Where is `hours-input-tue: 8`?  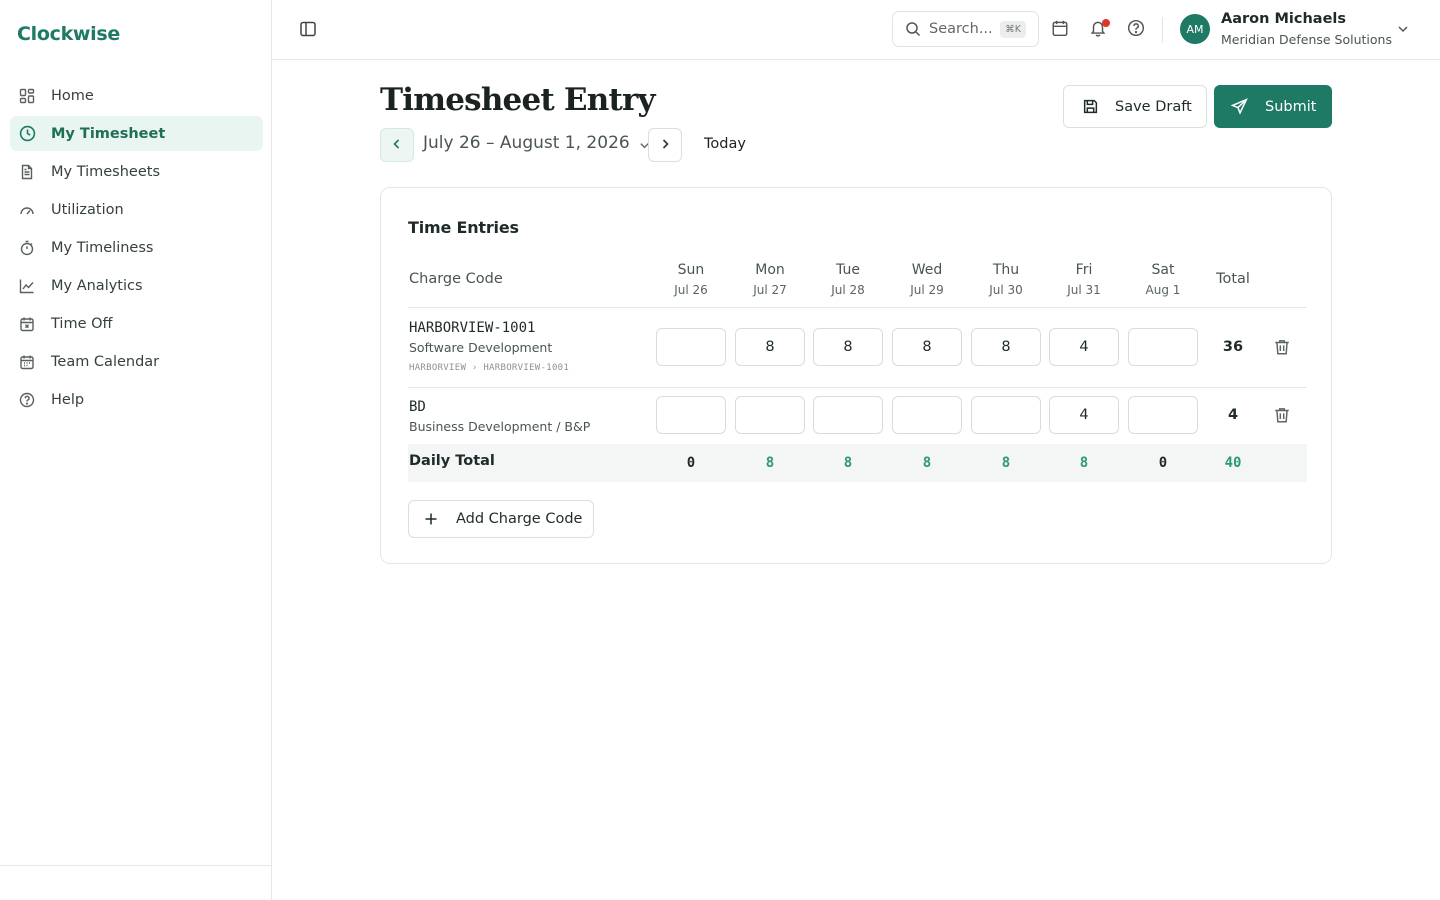 hours-input-tue: 8 is located at coordinates (848, 347).